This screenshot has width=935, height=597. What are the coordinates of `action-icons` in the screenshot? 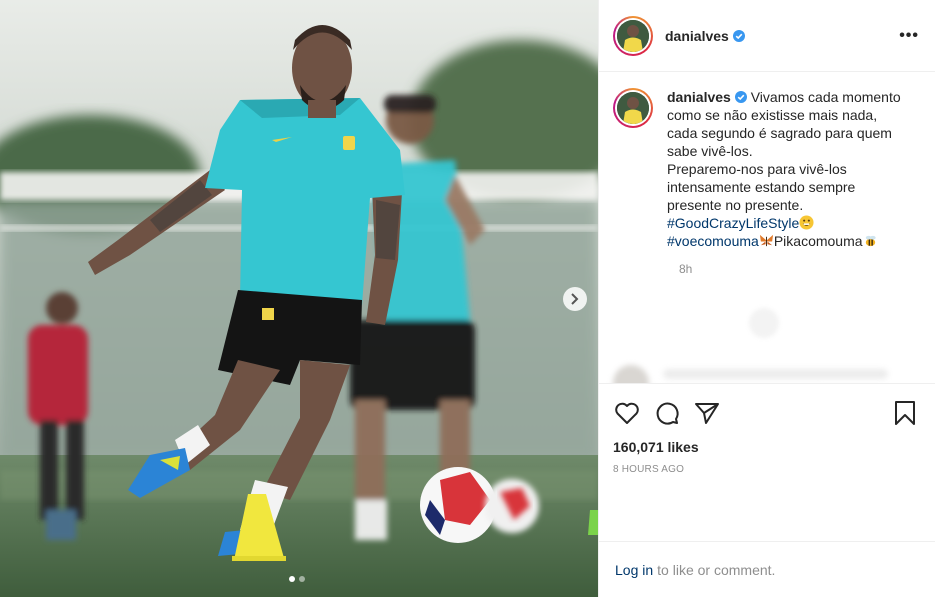 It's located at (766, 413).